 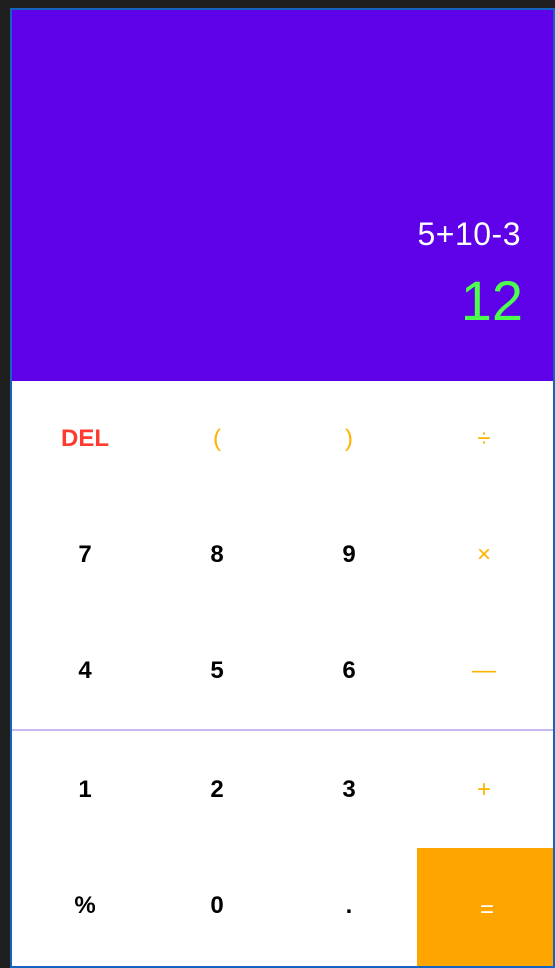 I want to click on multiply-button: ×, so click(x=484, y=555).